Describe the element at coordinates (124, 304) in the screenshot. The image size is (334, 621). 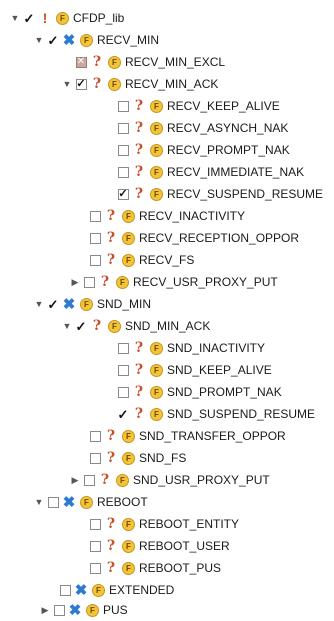
I see `tree-item-label: SND_MIN` at that location.